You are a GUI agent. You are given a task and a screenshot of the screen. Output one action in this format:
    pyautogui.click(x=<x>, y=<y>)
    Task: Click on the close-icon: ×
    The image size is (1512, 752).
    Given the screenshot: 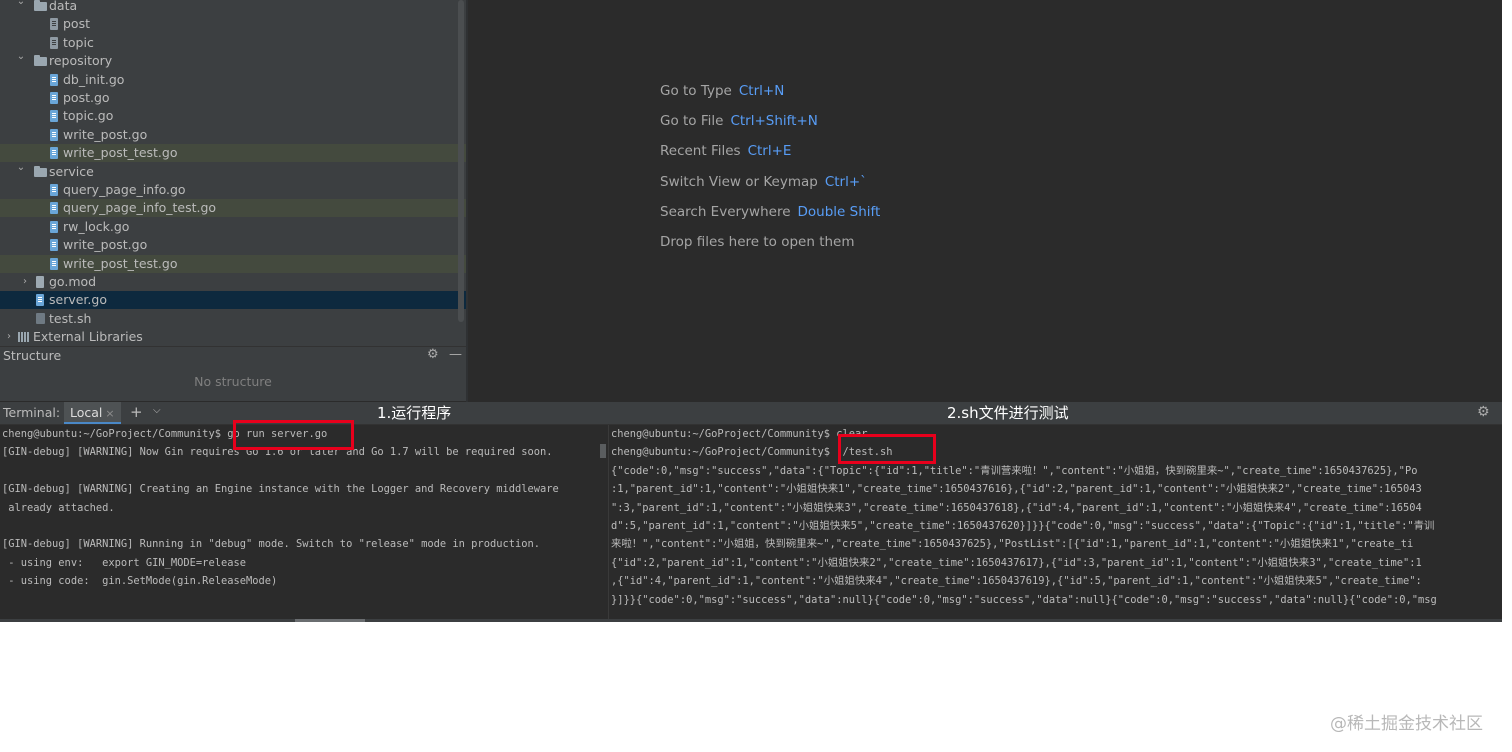 What is the action you would take?
    pyautogui.click(x=109, y=413)
    